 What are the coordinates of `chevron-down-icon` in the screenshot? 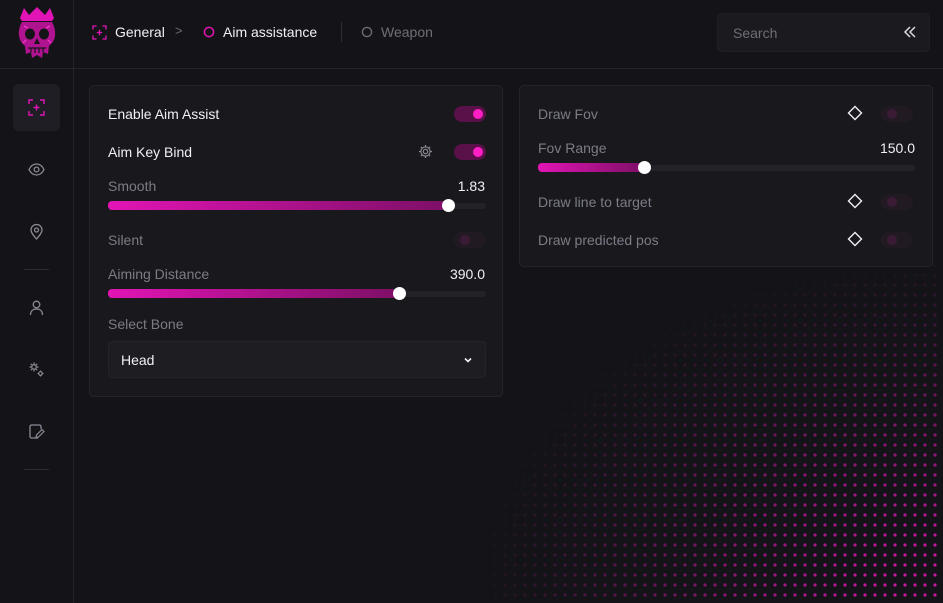 It's located at (468, 360).